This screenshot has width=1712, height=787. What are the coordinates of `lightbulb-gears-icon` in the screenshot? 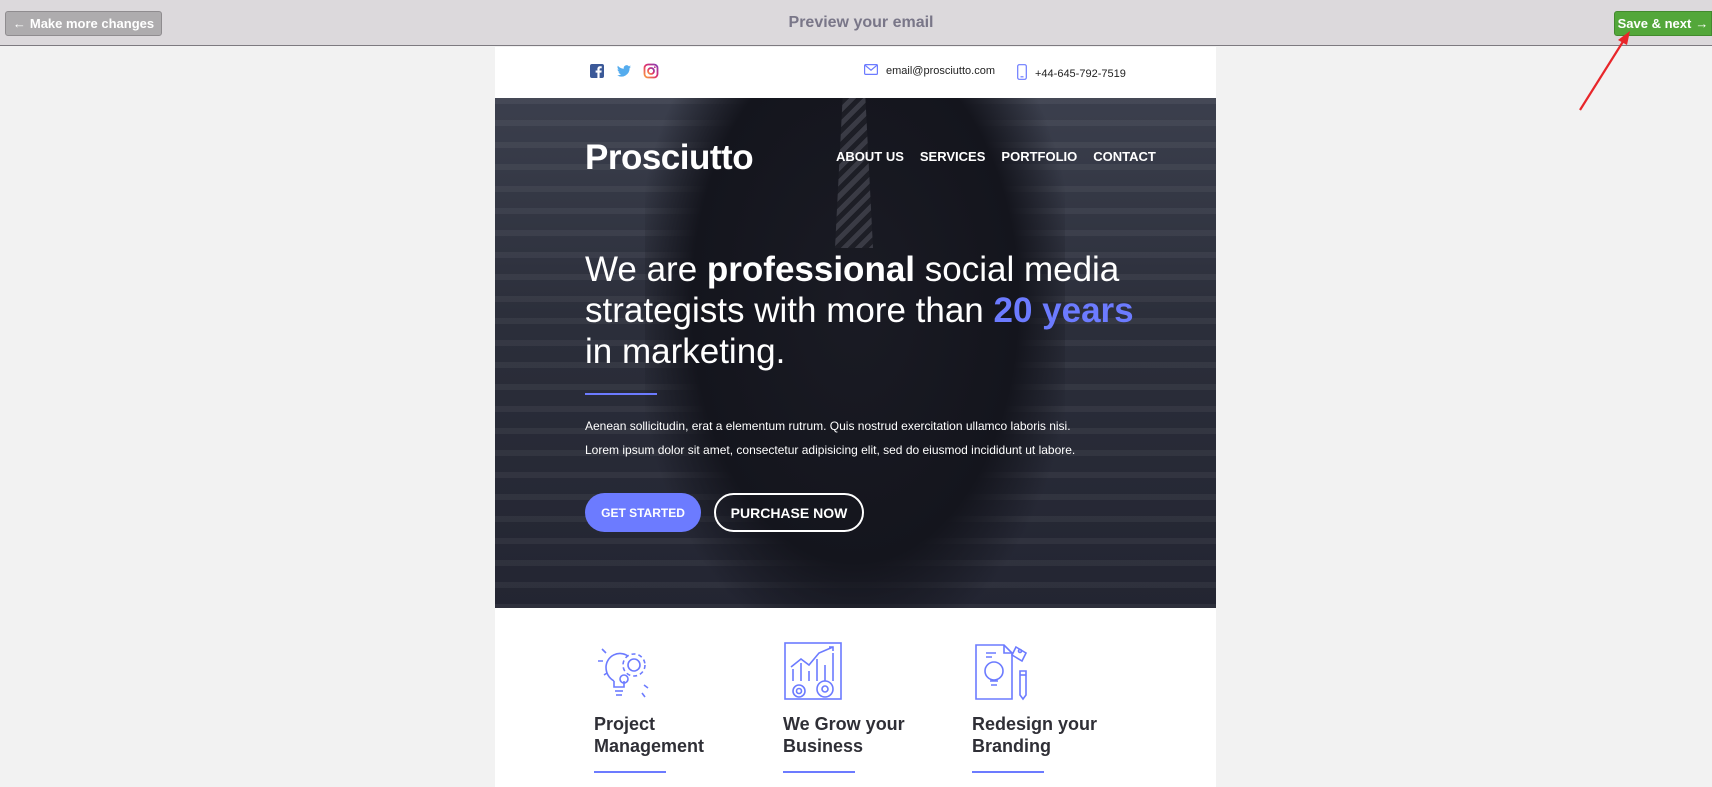 It's located at (624, 671).